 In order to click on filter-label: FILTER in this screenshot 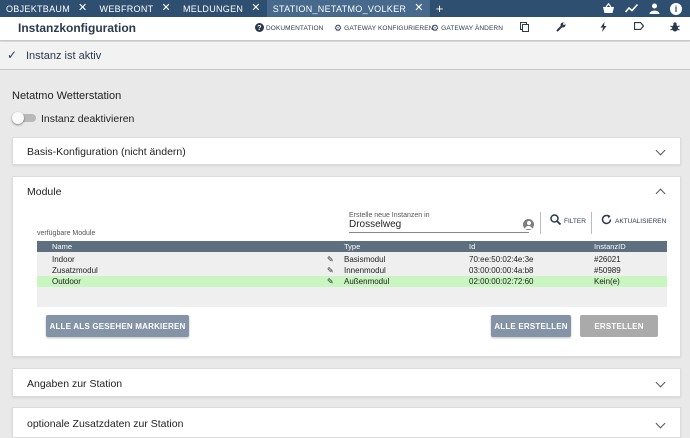, I will do `click(575, 221)`.